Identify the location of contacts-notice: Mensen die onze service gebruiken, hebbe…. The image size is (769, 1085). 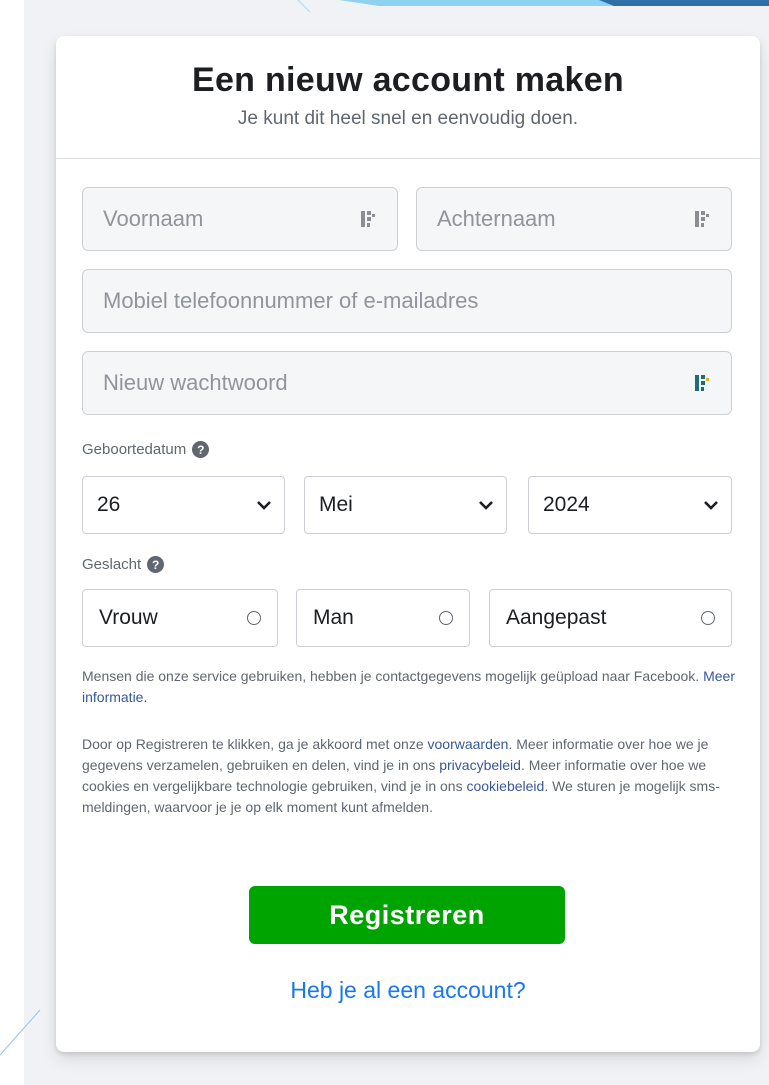
(412, 687).